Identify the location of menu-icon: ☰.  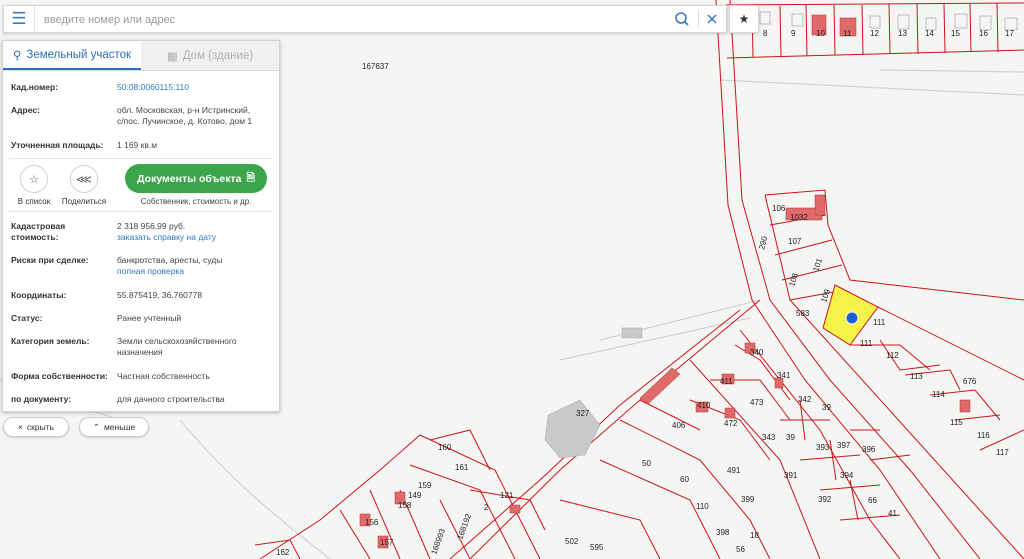
(19, 19).